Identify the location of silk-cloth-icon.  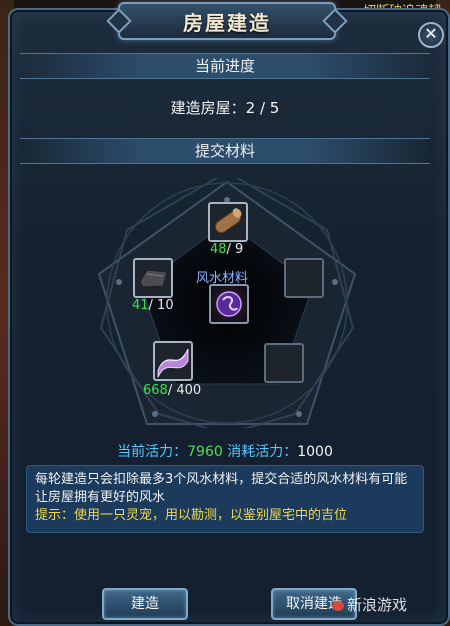
(173, 363).